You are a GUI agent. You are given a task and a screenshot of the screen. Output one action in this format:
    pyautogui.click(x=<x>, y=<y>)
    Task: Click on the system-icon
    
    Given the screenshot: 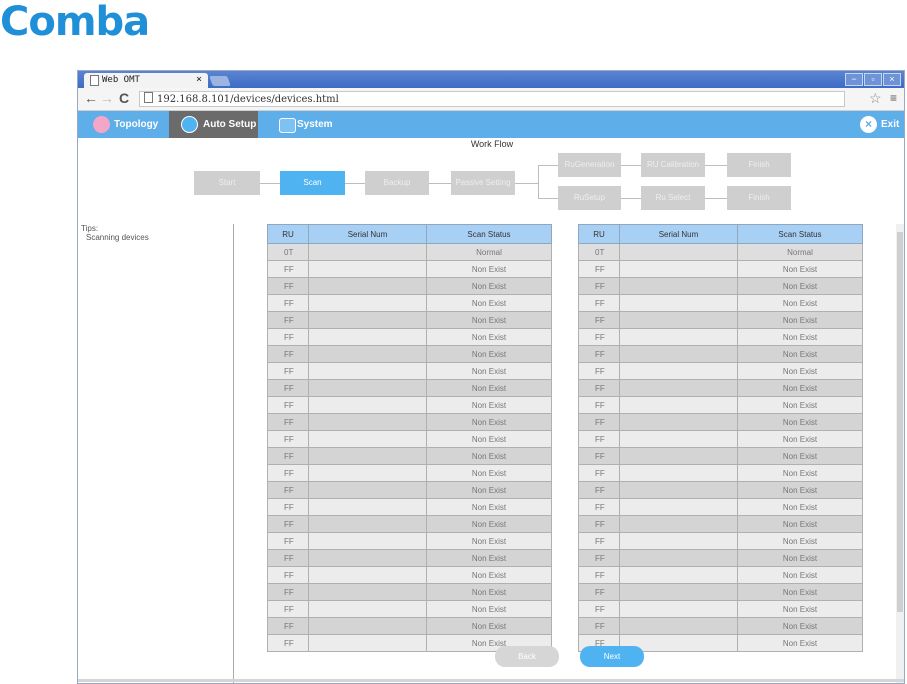 What is the action you would take?
    pyautogui.click(x=287, y=125)
    